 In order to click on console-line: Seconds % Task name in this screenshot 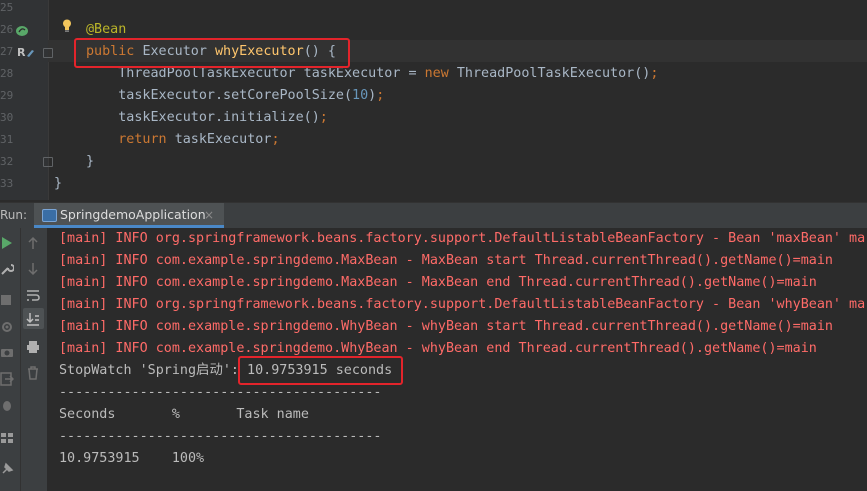, I will do `click(184, 414)`.